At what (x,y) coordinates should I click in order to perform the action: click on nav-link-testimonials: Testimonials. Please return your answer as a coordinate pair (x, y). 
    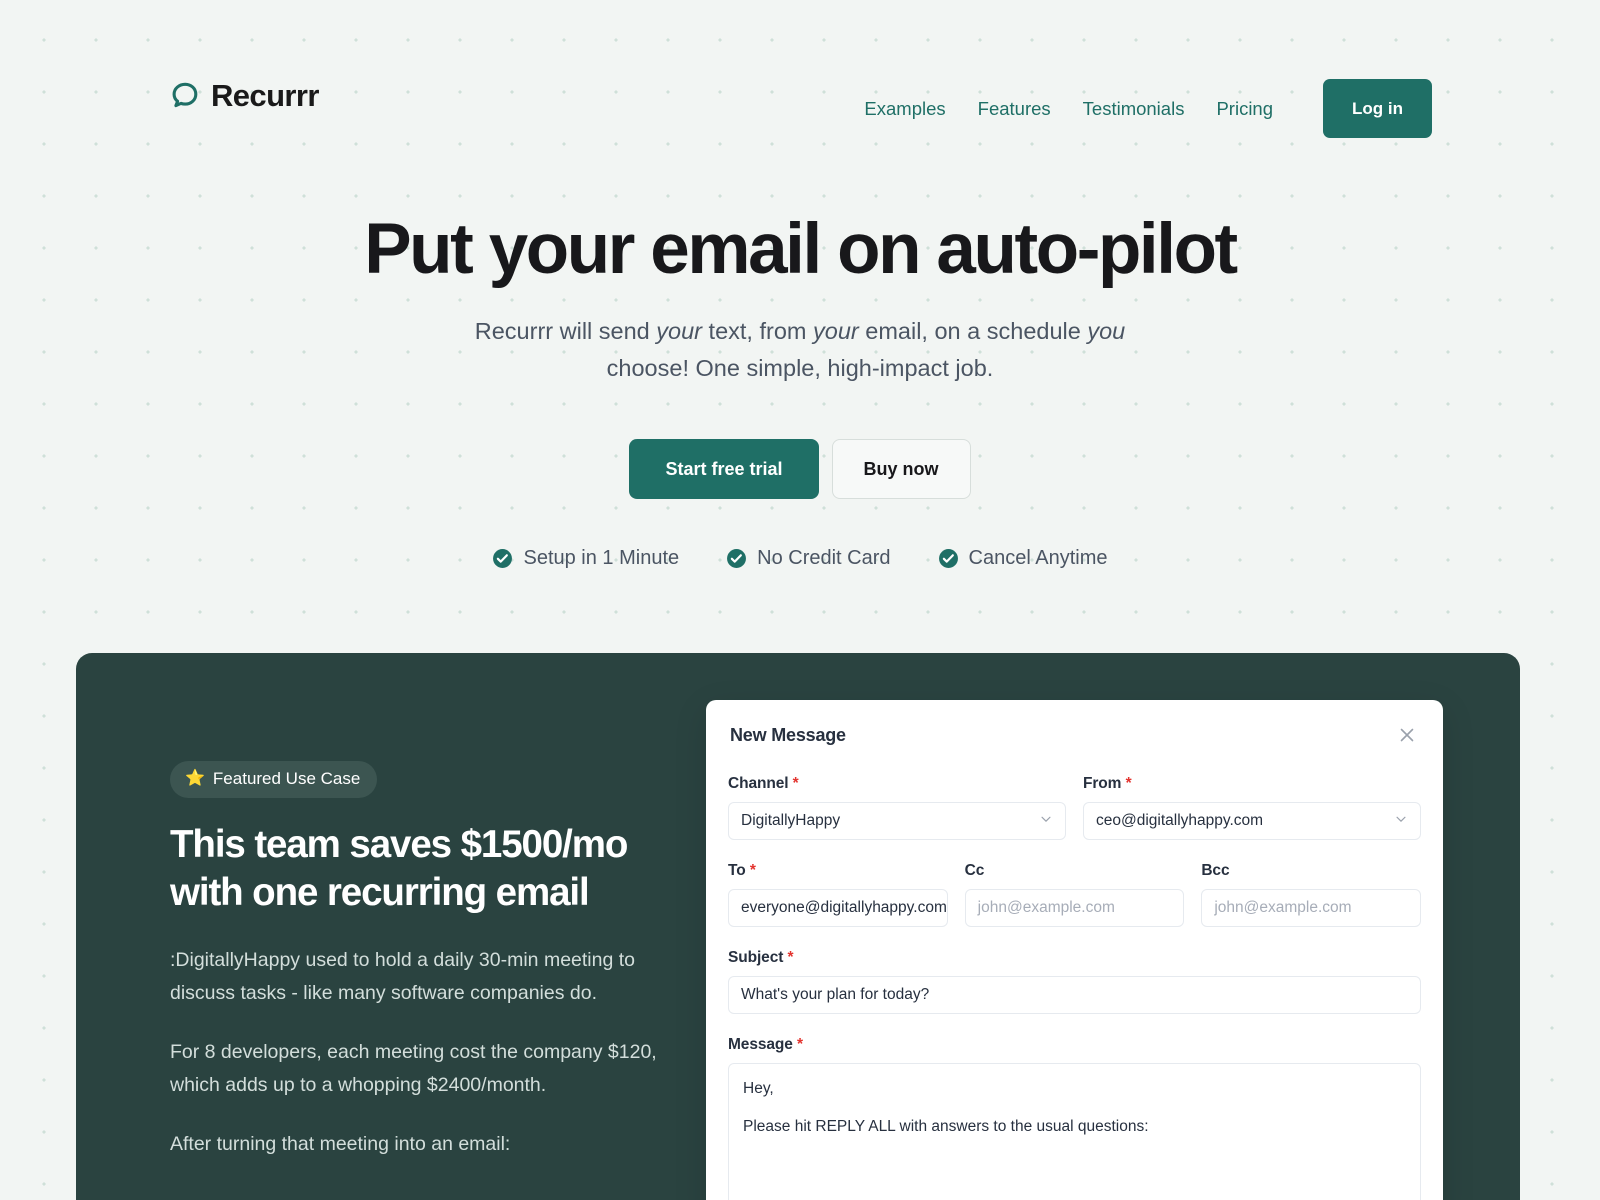
    Looking at the image, I should click on (1134, 109).